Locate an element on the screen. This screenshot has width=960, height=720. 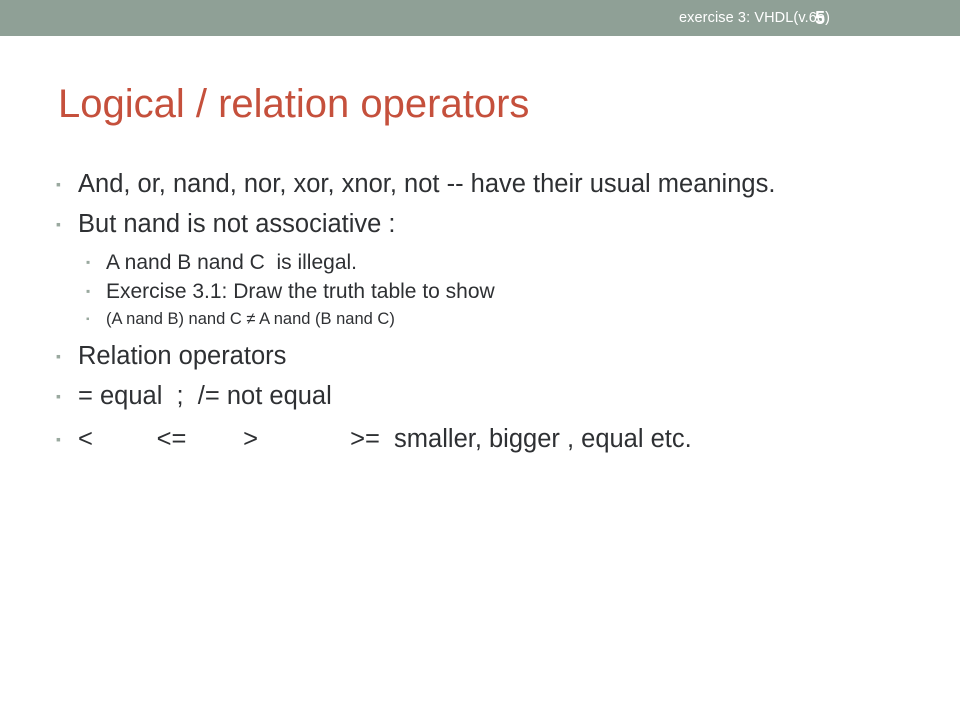
list-item-label: Relation operators is located at coordinates (182, 356).